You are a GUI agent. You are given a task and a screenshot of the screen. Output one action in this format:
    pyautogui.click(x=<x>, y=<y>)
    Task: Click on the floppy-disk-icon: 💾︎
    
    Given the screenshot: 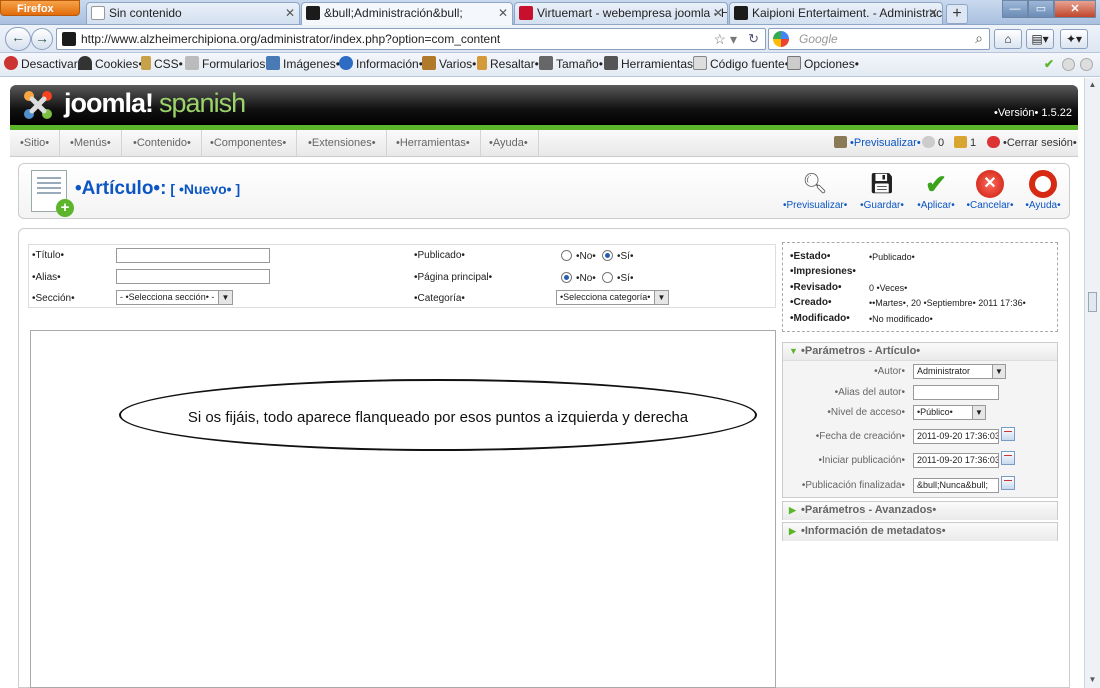 What is the action you would take?
    pyautogui.click(x=882, y=184)
    